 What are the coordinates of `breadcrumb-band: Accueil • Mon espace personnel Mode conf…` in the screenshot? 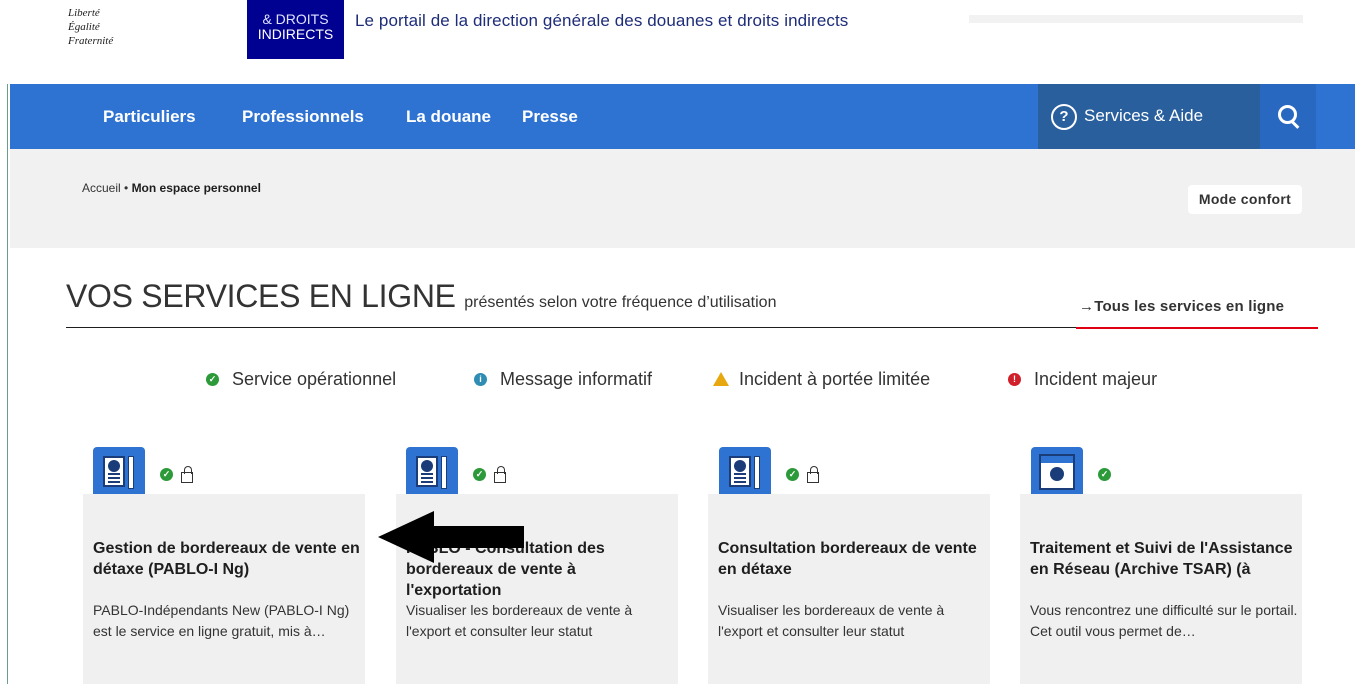 It's located at (682, 198).